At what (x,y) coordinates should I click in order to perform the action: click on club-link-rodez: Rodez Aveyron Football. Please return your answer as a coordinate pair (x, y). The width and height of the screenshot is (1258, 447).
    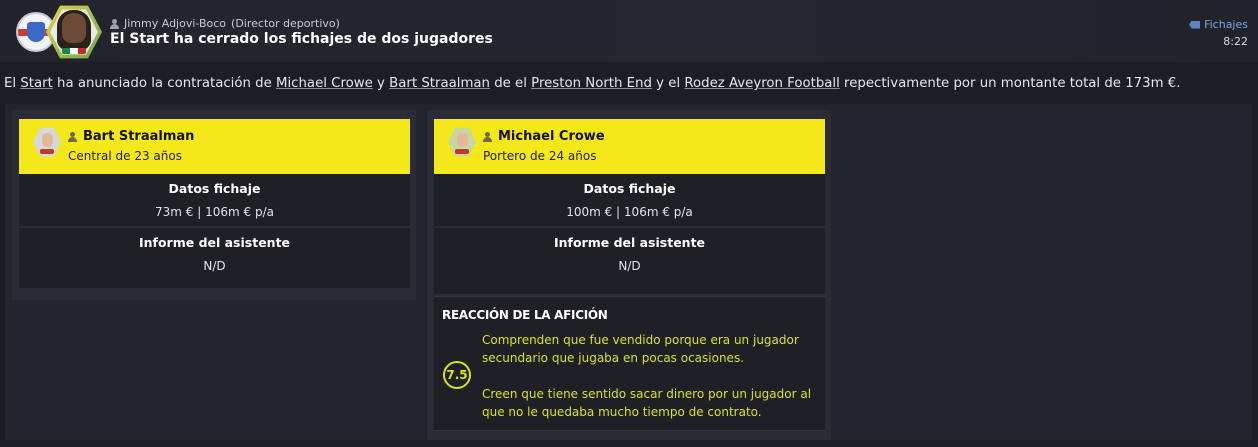
    Looking at the image, I should click on (761, 83).